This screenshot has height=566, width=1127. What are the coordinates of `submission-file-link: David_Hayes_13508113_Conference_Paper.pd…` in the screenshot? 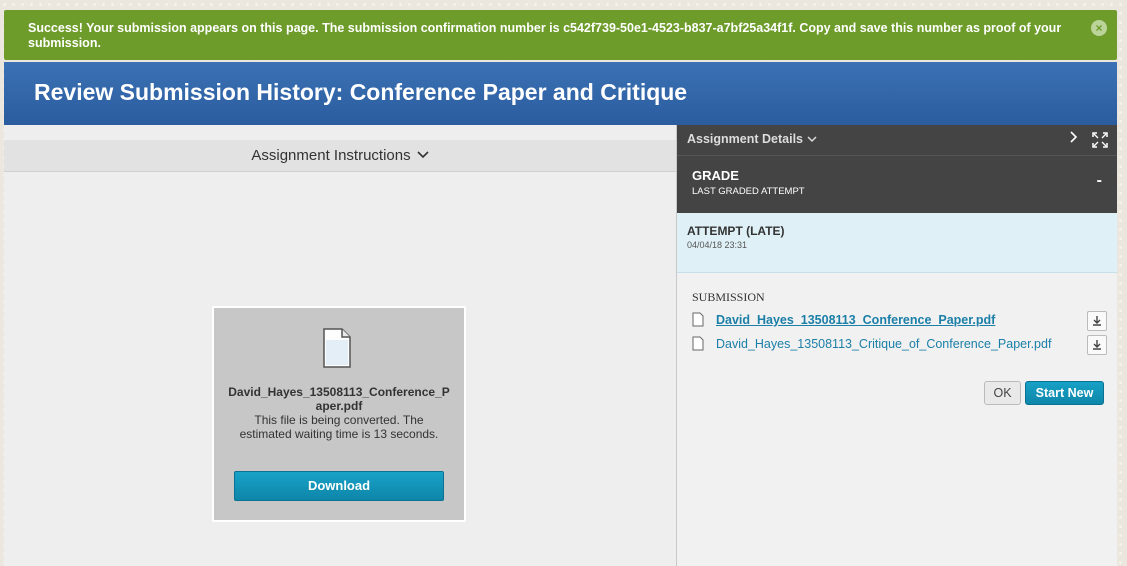 It's located at (855, 320).